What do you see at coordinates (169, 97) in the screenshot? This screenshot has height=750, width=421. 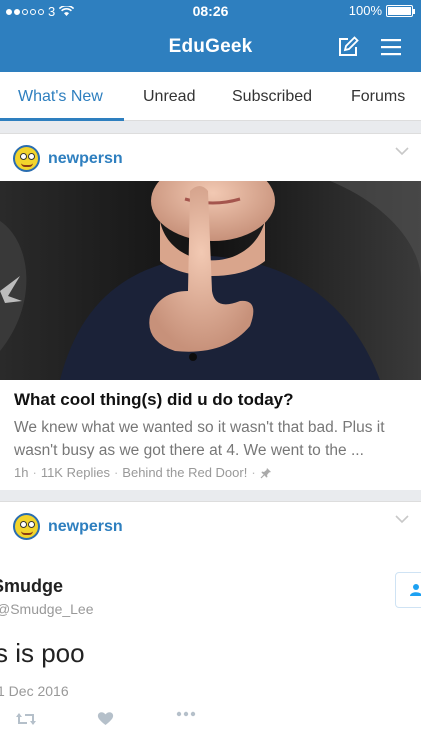 I see `tab-unread: Unread` at bounding box center [169, 97].